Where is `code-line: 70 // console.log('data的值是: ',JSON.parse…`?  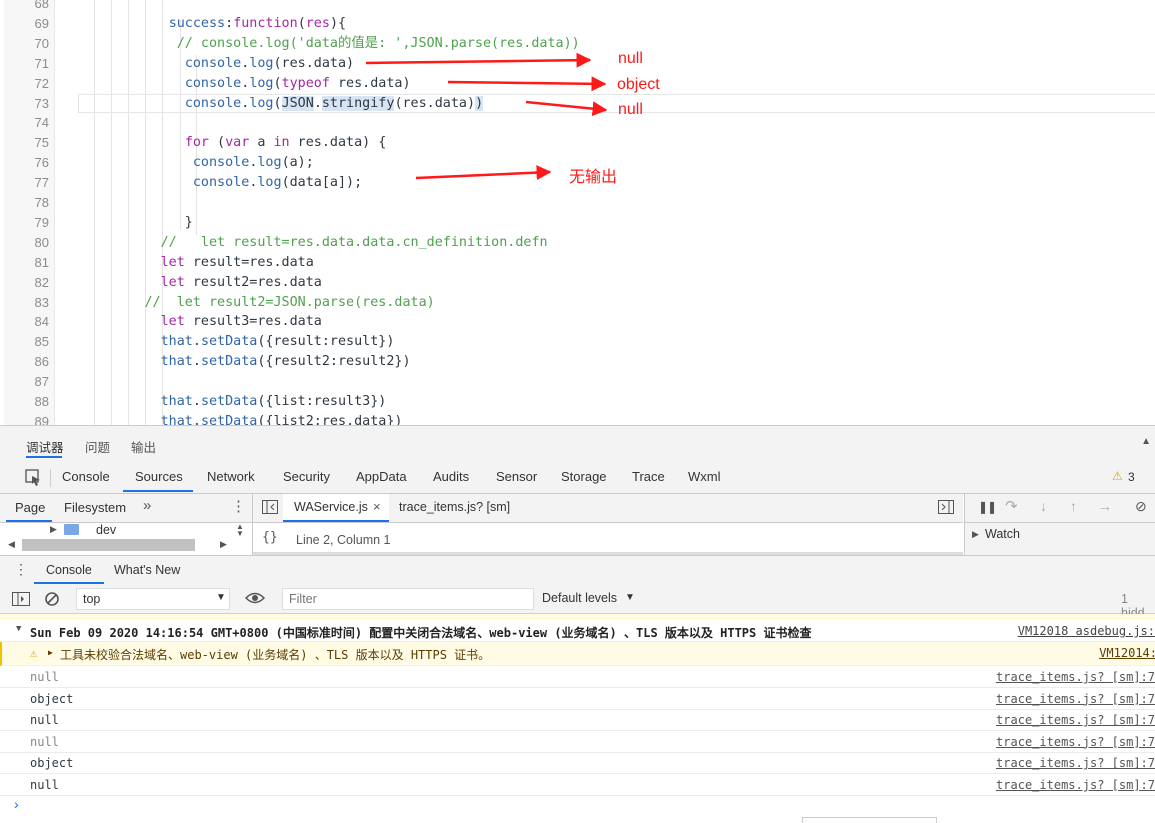
code-line: 70 // console.log('data的值是: ',JSON.parse… is located at coordinates (577, 44).